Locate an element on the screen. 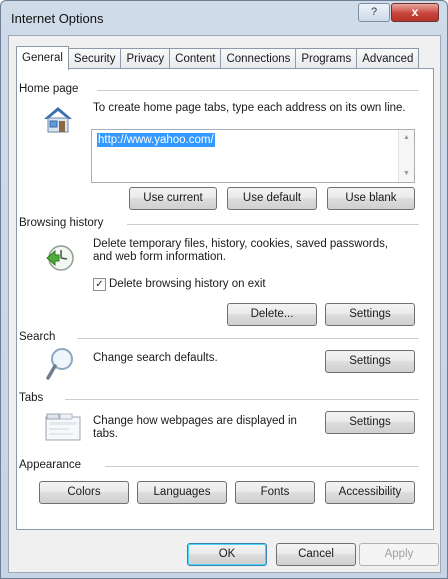 The image size is (448, 579). scroll-up-arrow-icon: ▲ is located at coordinates (406, 138).